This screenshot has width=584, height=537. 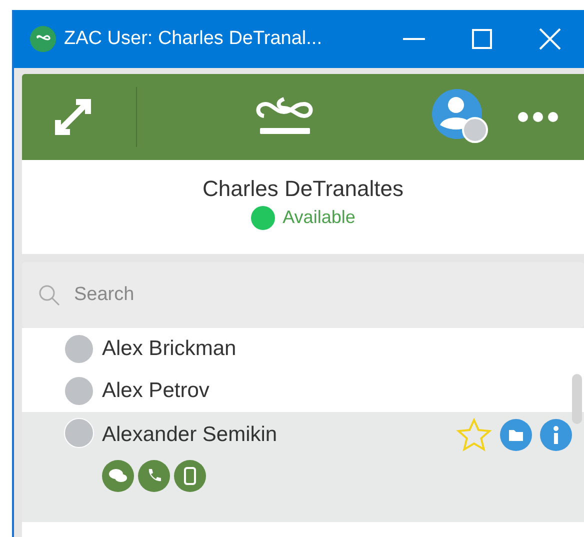 What do you see at coordinates (303, 391) in the screenshot?
I see `contact-row: Alex Petrov` at bounding box center [303, 391].